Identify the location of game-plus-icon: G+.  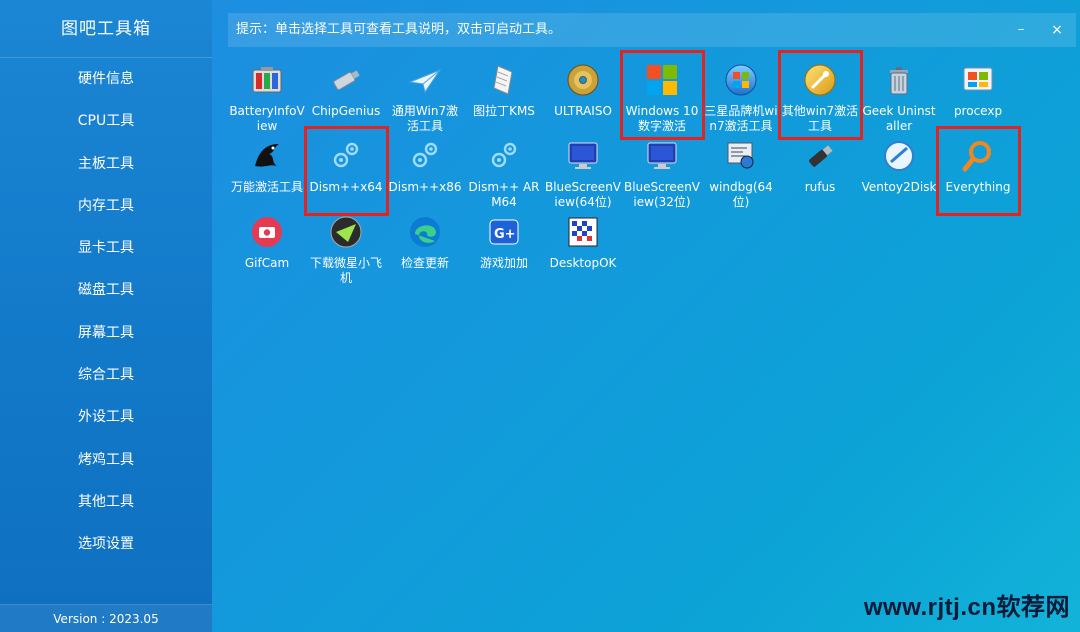
(504, 232).